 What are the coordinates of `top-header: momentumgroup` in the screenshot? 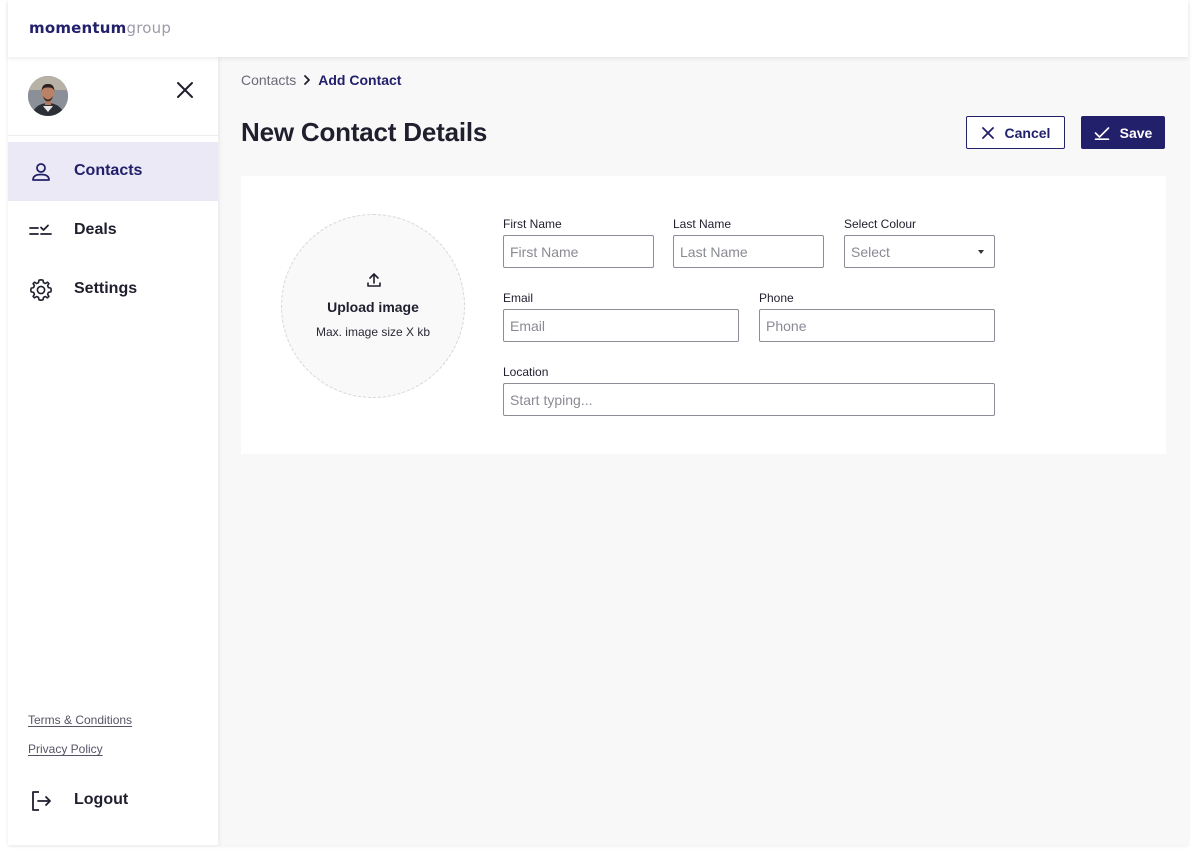 It's located at (598, 28).